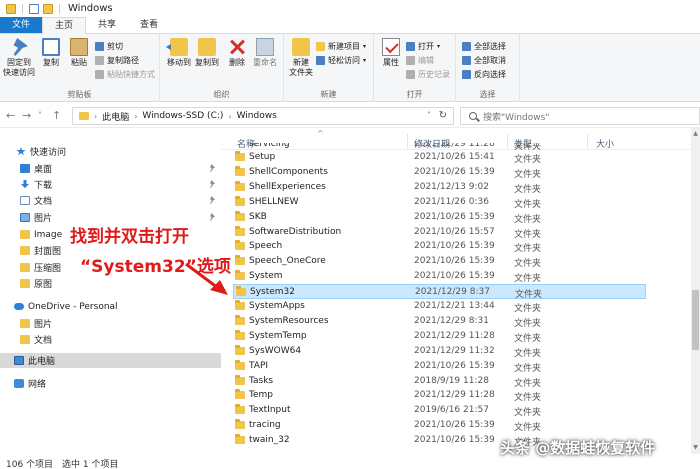 The height and width of the screenshot is (469, 700). Describe the element at coordinates (439, 157) in the screenshot. I see `table-row: Setup 2021/10/26 15:41 文件夹` at that location.